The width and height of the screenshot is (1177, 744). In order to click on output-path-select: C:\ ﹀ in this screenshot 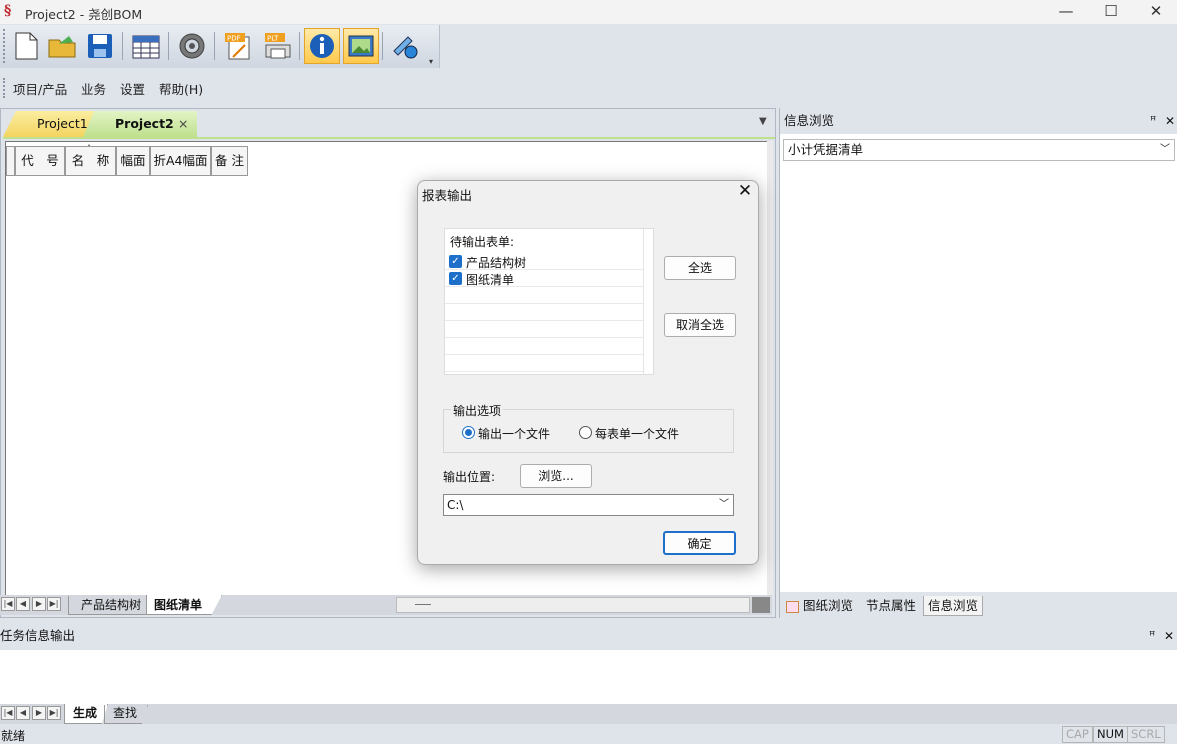, I will do `click(588, 505)`.